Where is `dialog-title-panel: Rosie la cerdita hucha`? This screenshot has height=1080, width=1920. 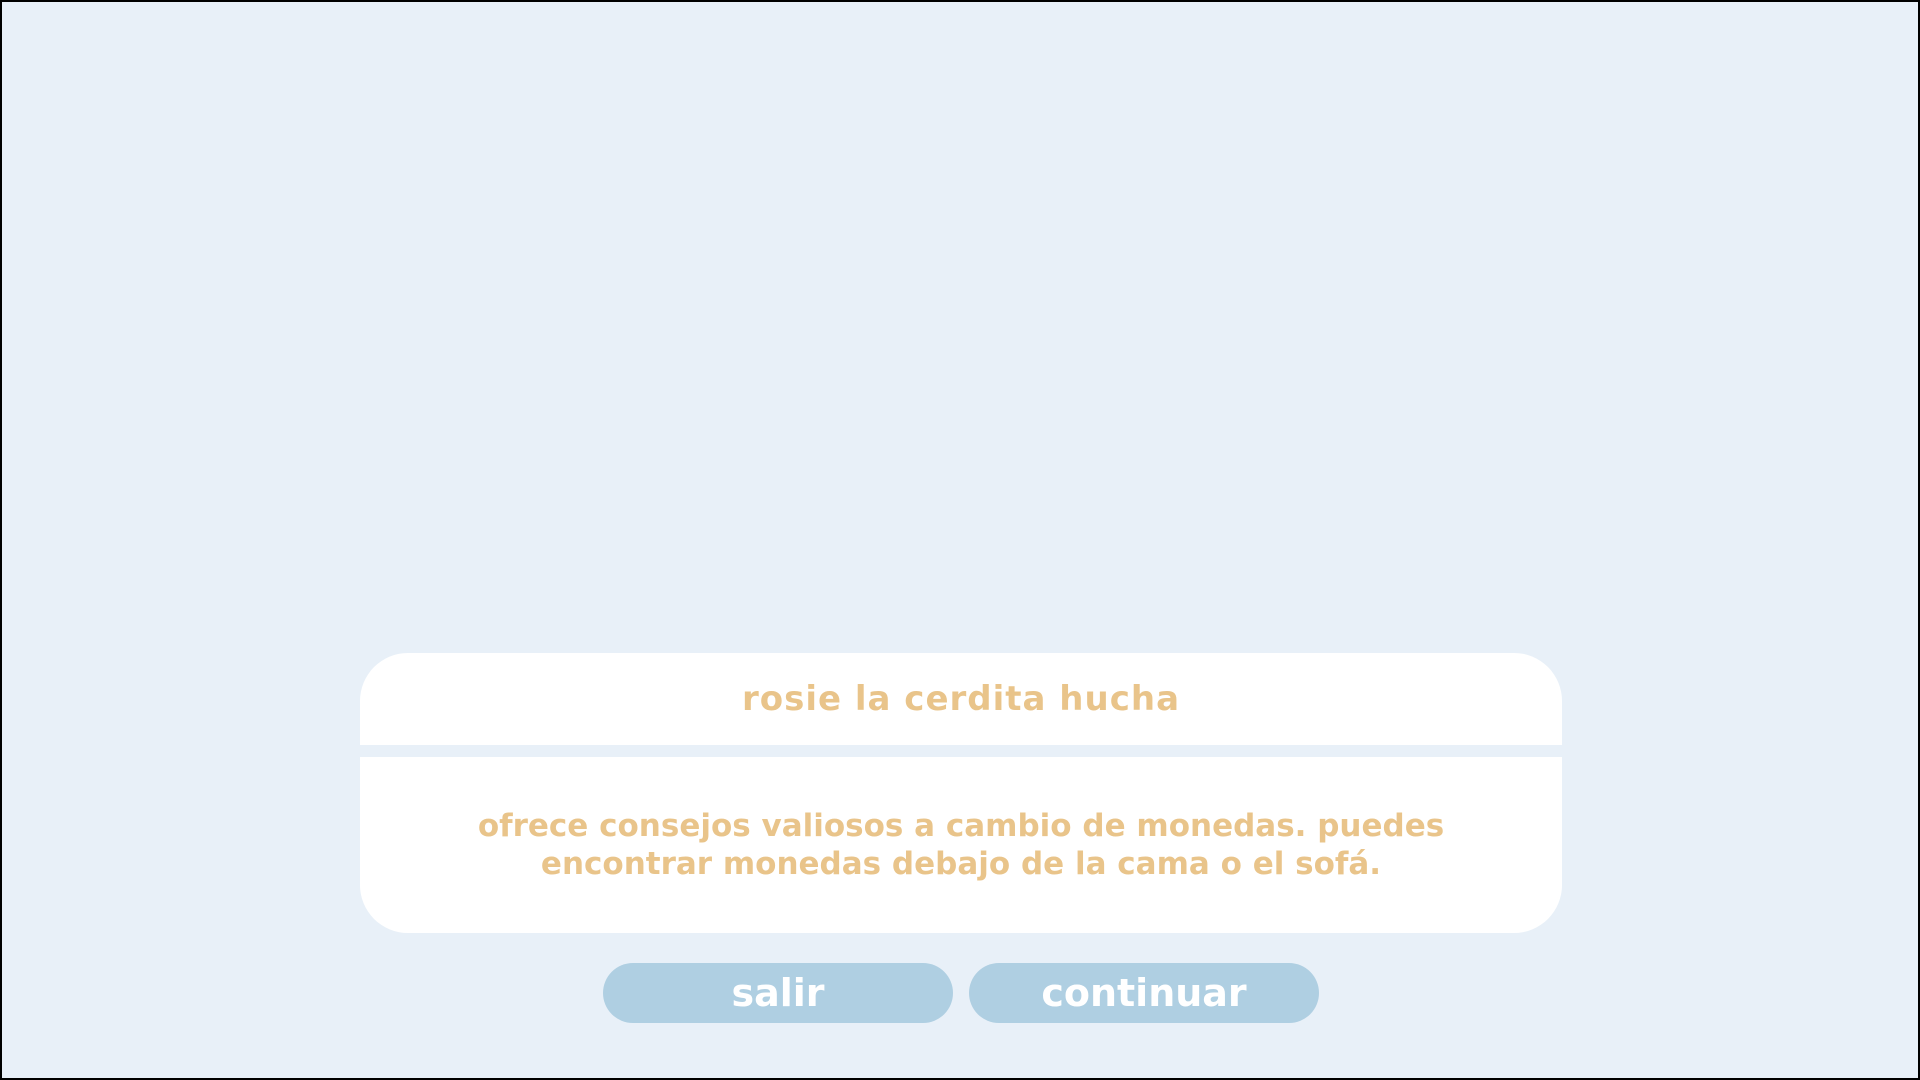 dialog-title-panel: Rosie la cerdita hucha is located at coordinates (961, 699).